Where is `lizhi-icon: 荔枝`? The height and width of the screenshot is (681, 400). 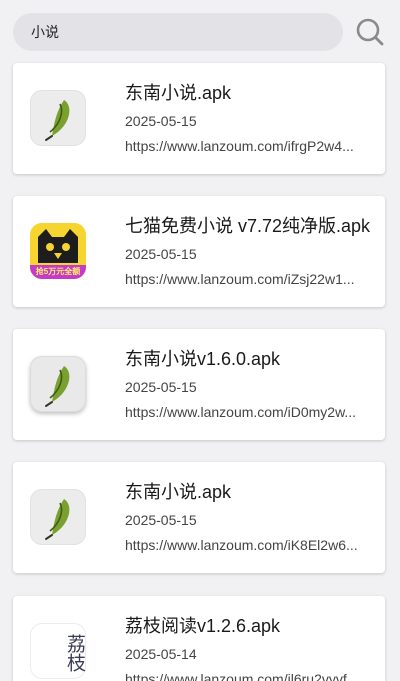
lizhi-icon: 荔枝 is located at coordinates (58, 651).